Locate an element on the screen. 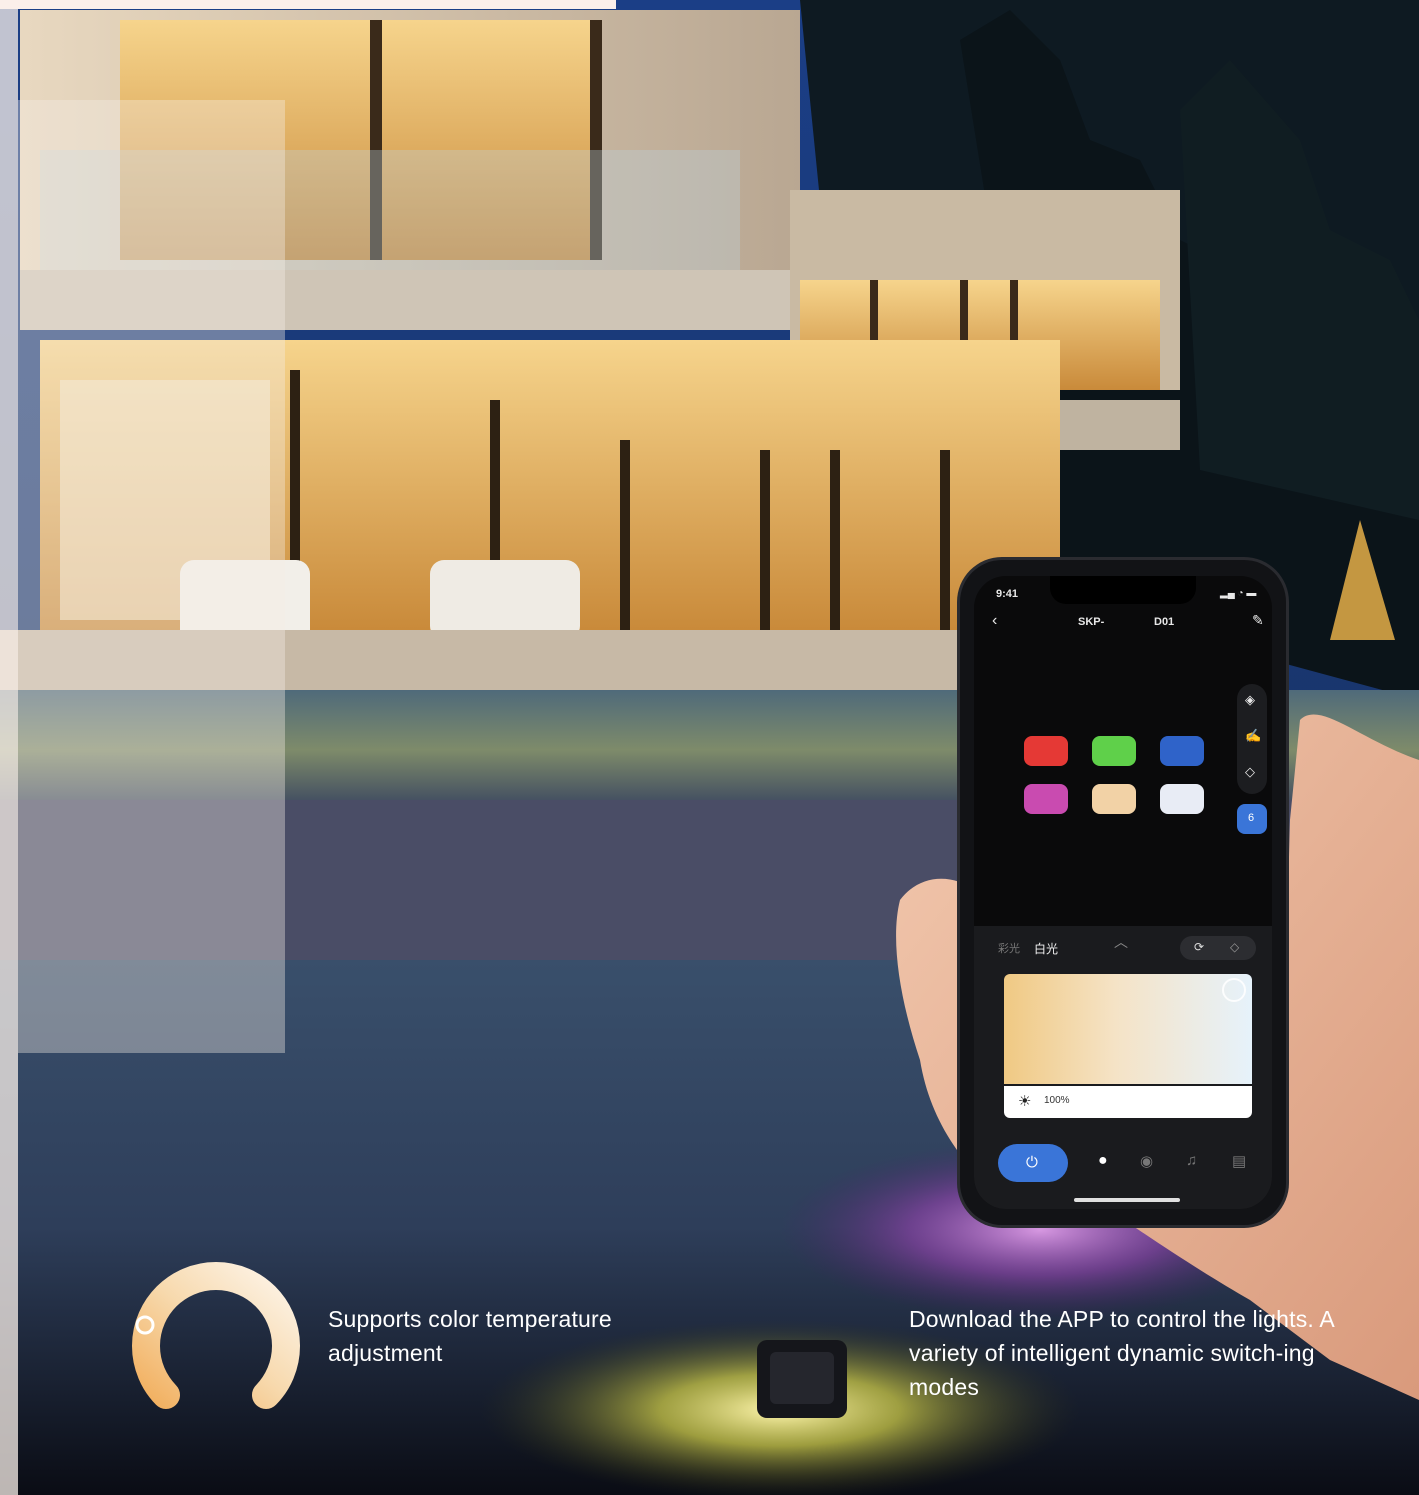 The height and width of the screenshot is (1495, 1419). swatch-green is located at coordinates (1114, 751).